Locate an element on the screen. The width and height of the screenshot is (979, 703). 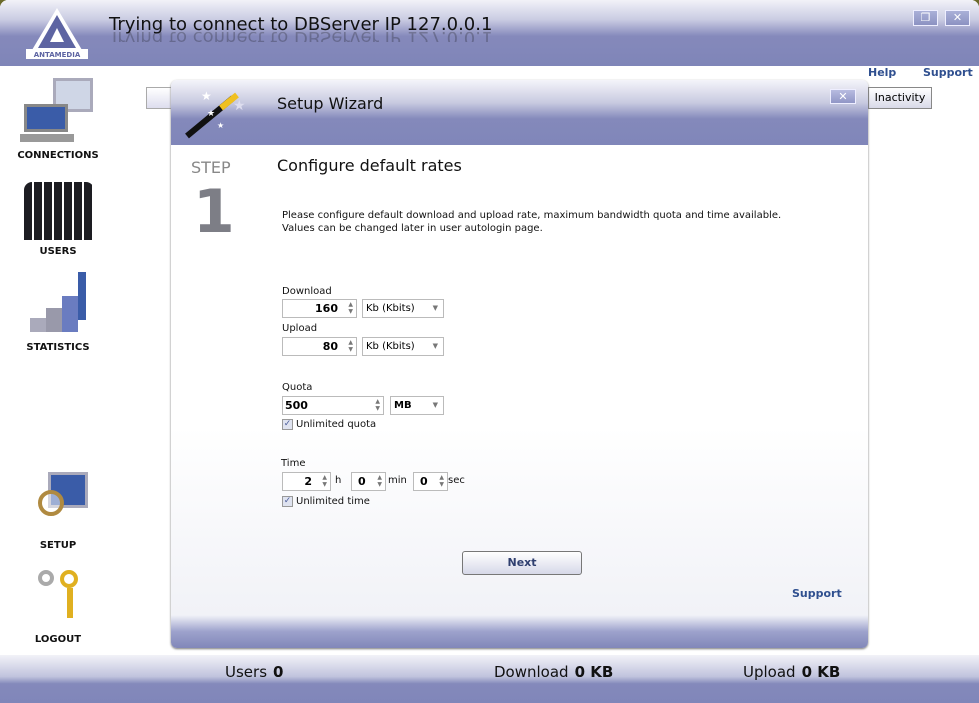
magic-wand-icon: ★★★★ is located at coordinates (215, 114).